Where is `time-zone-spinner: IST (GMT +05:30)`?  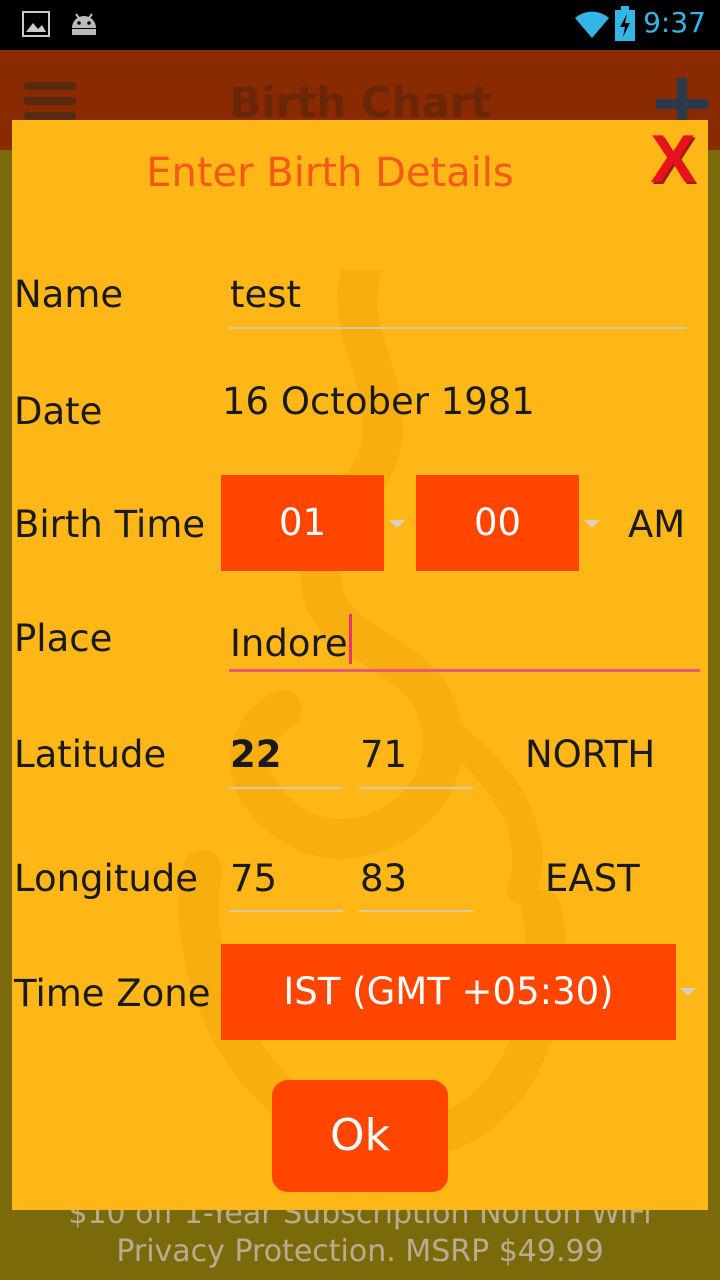 time-zone-spinner: IST (GMT +05:30) is located at coordinates (448, 992).